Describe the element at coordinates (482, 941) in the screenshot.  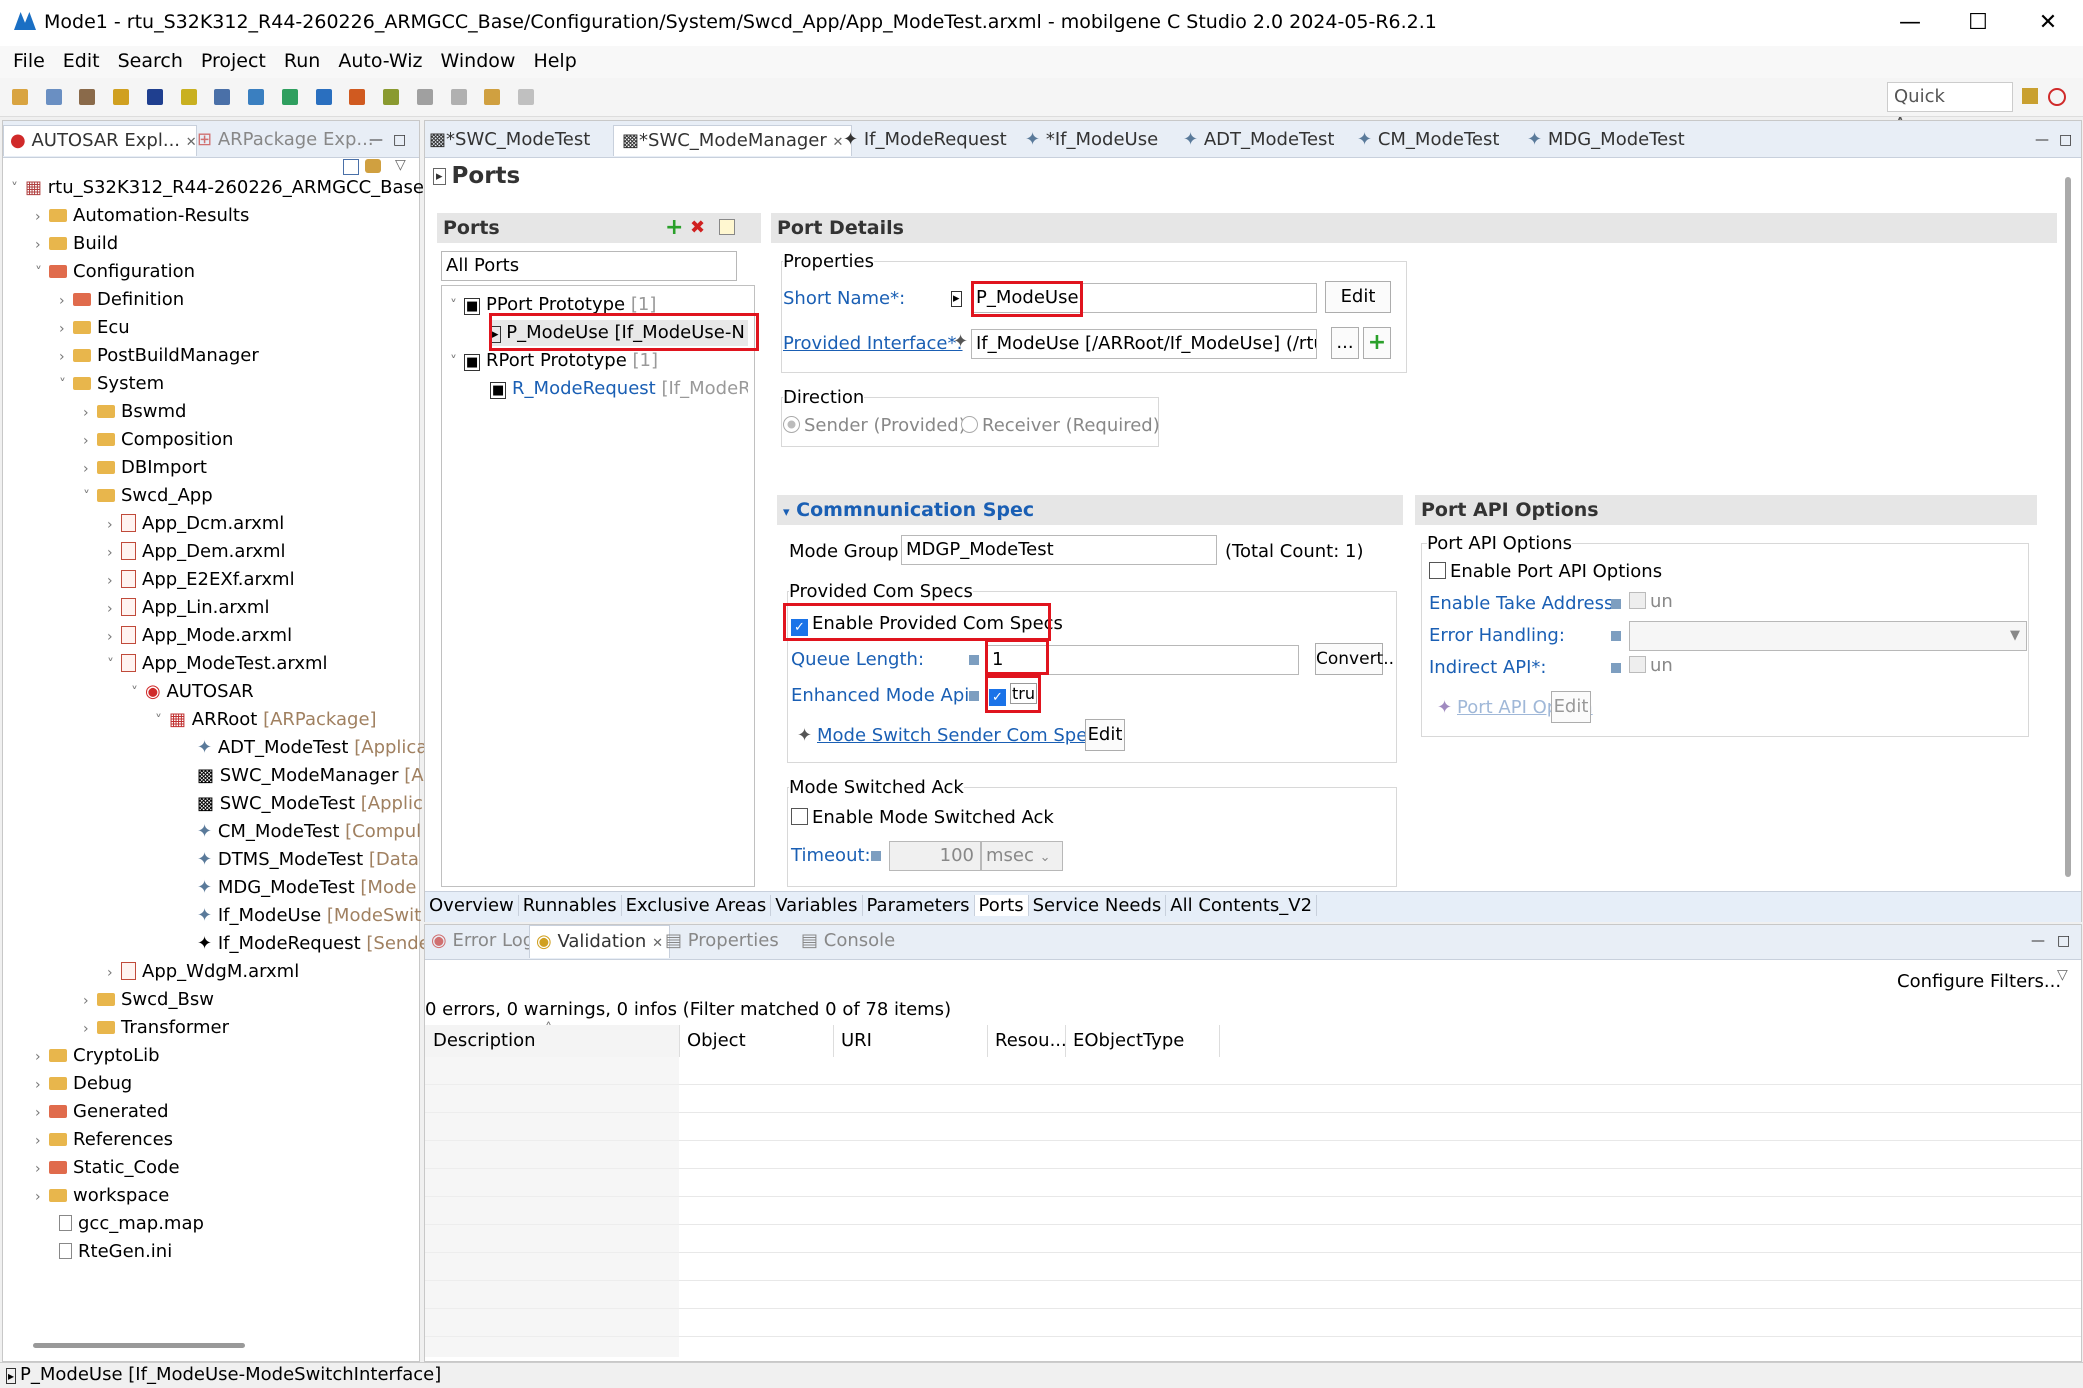
I see `tab-error-log: ◉ Error Log` at that location.